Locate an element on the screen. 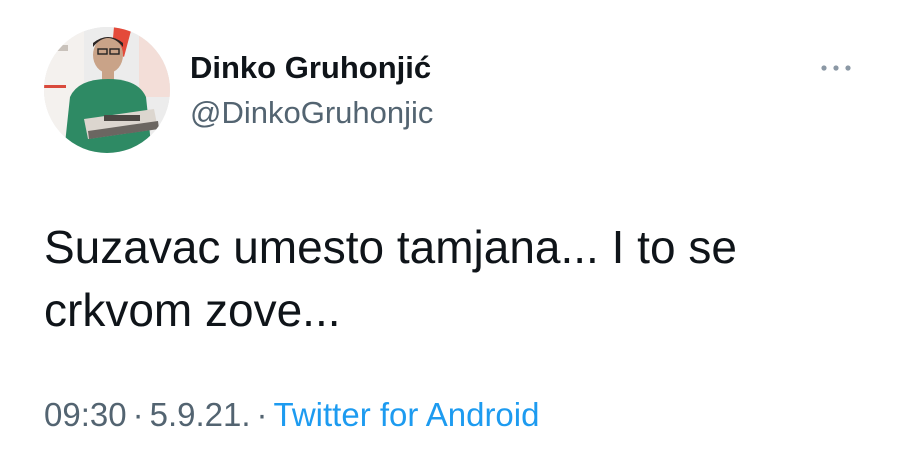  profile-photo is located at coordinates (107, 90).